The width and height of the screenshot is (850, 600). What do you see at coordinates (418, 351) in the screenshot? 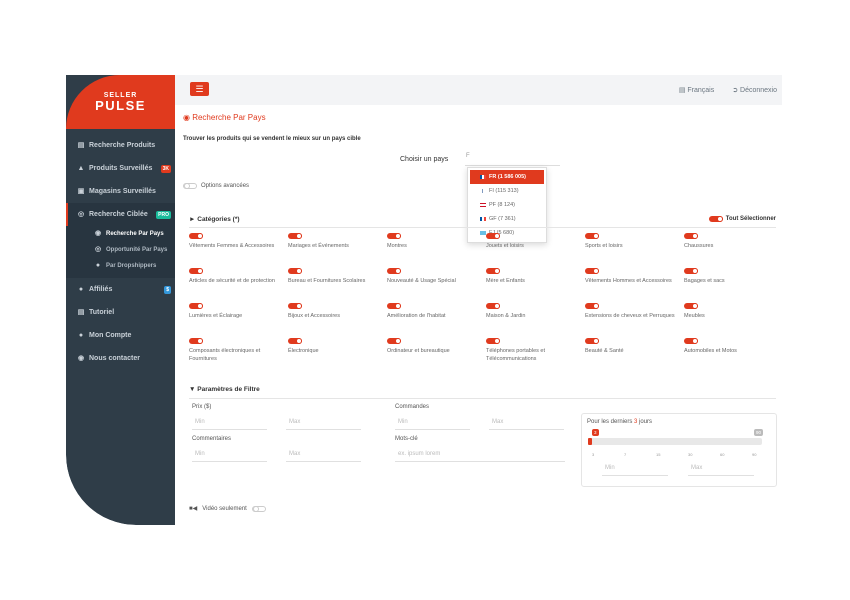
I see `category-label: Ordinateur et bureautique` at bounding box center [418, 351].